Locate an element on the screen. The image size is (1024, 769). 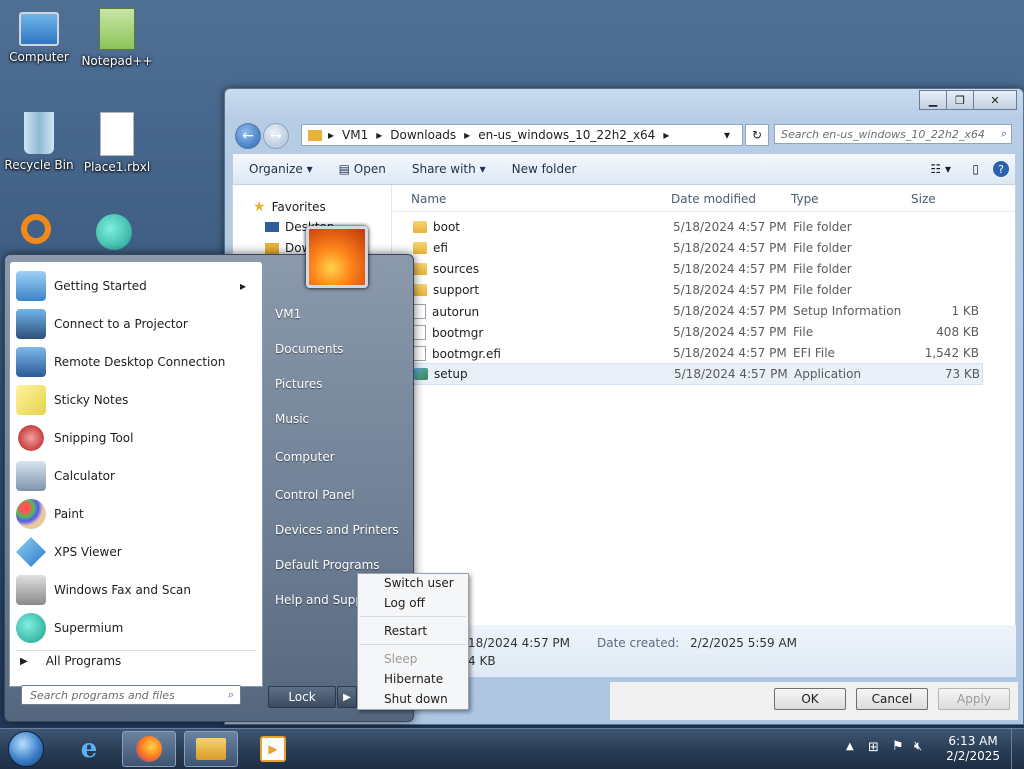
back-arrow-icon: ← is located at coordinates (248, 136).